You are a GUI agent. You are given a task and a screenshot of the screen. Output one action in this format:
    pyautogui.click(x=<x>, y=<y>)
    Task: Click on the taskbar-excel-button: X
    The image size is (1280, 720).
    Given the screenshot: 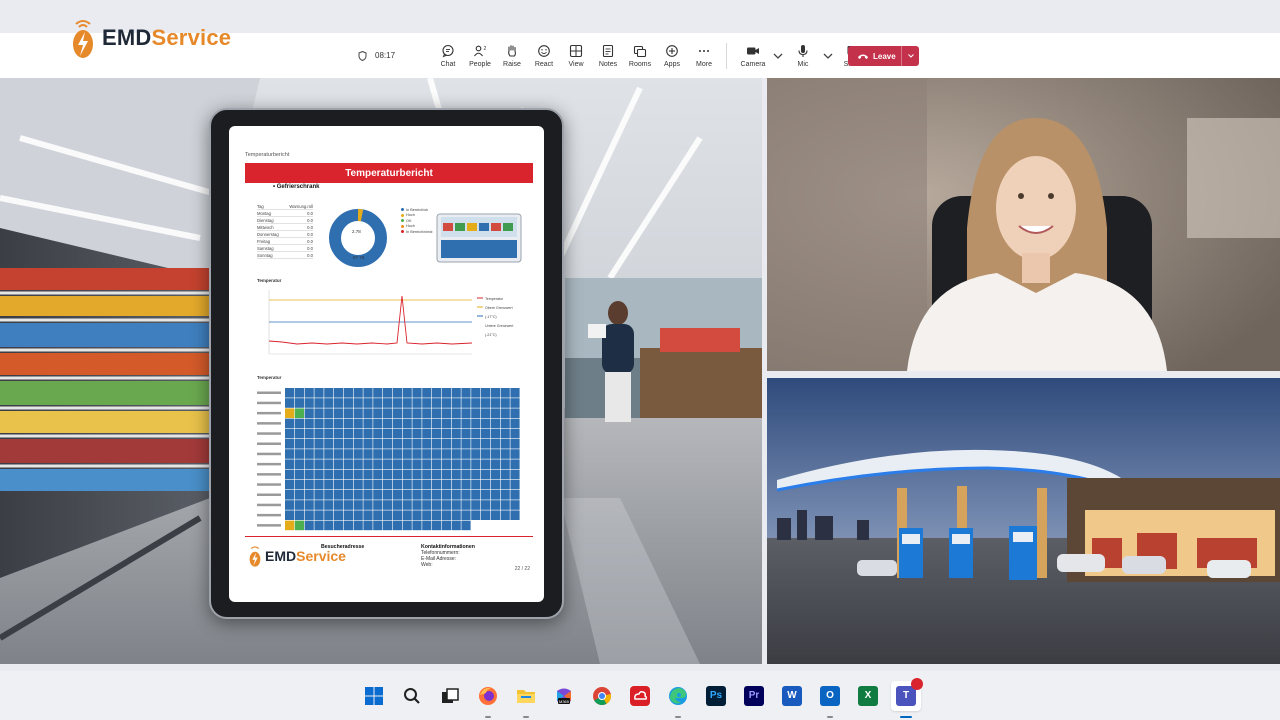 What is the action you would take?
    pyautogui.click(x=868, y=696)
    